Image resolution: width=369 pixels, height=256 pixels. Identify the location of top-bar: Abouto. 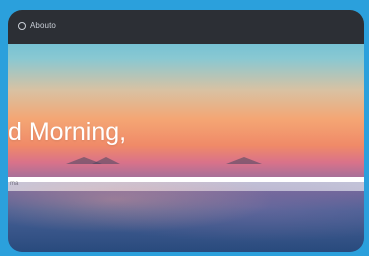
(186, 27).